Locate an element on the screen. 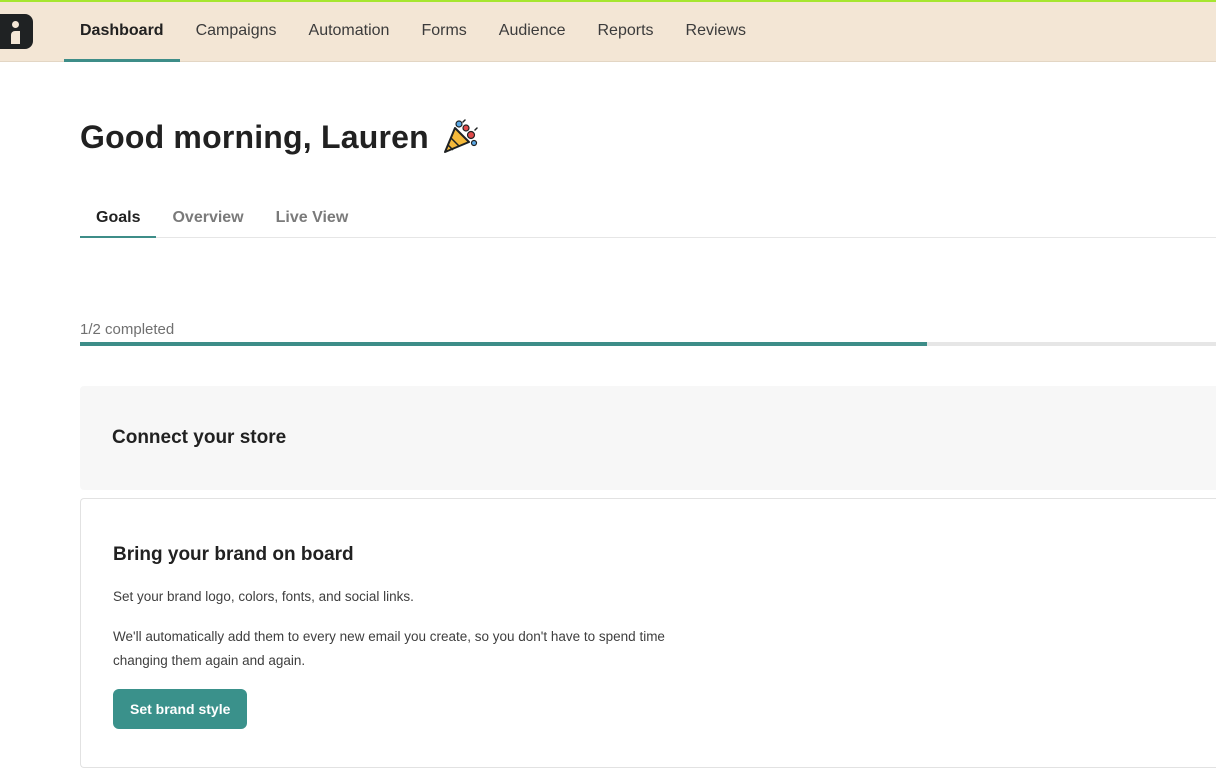 Image resolution: width=1216 pixels, height=778 pixels. nav-item-reports: Reports is located at coordinates (626, 32).